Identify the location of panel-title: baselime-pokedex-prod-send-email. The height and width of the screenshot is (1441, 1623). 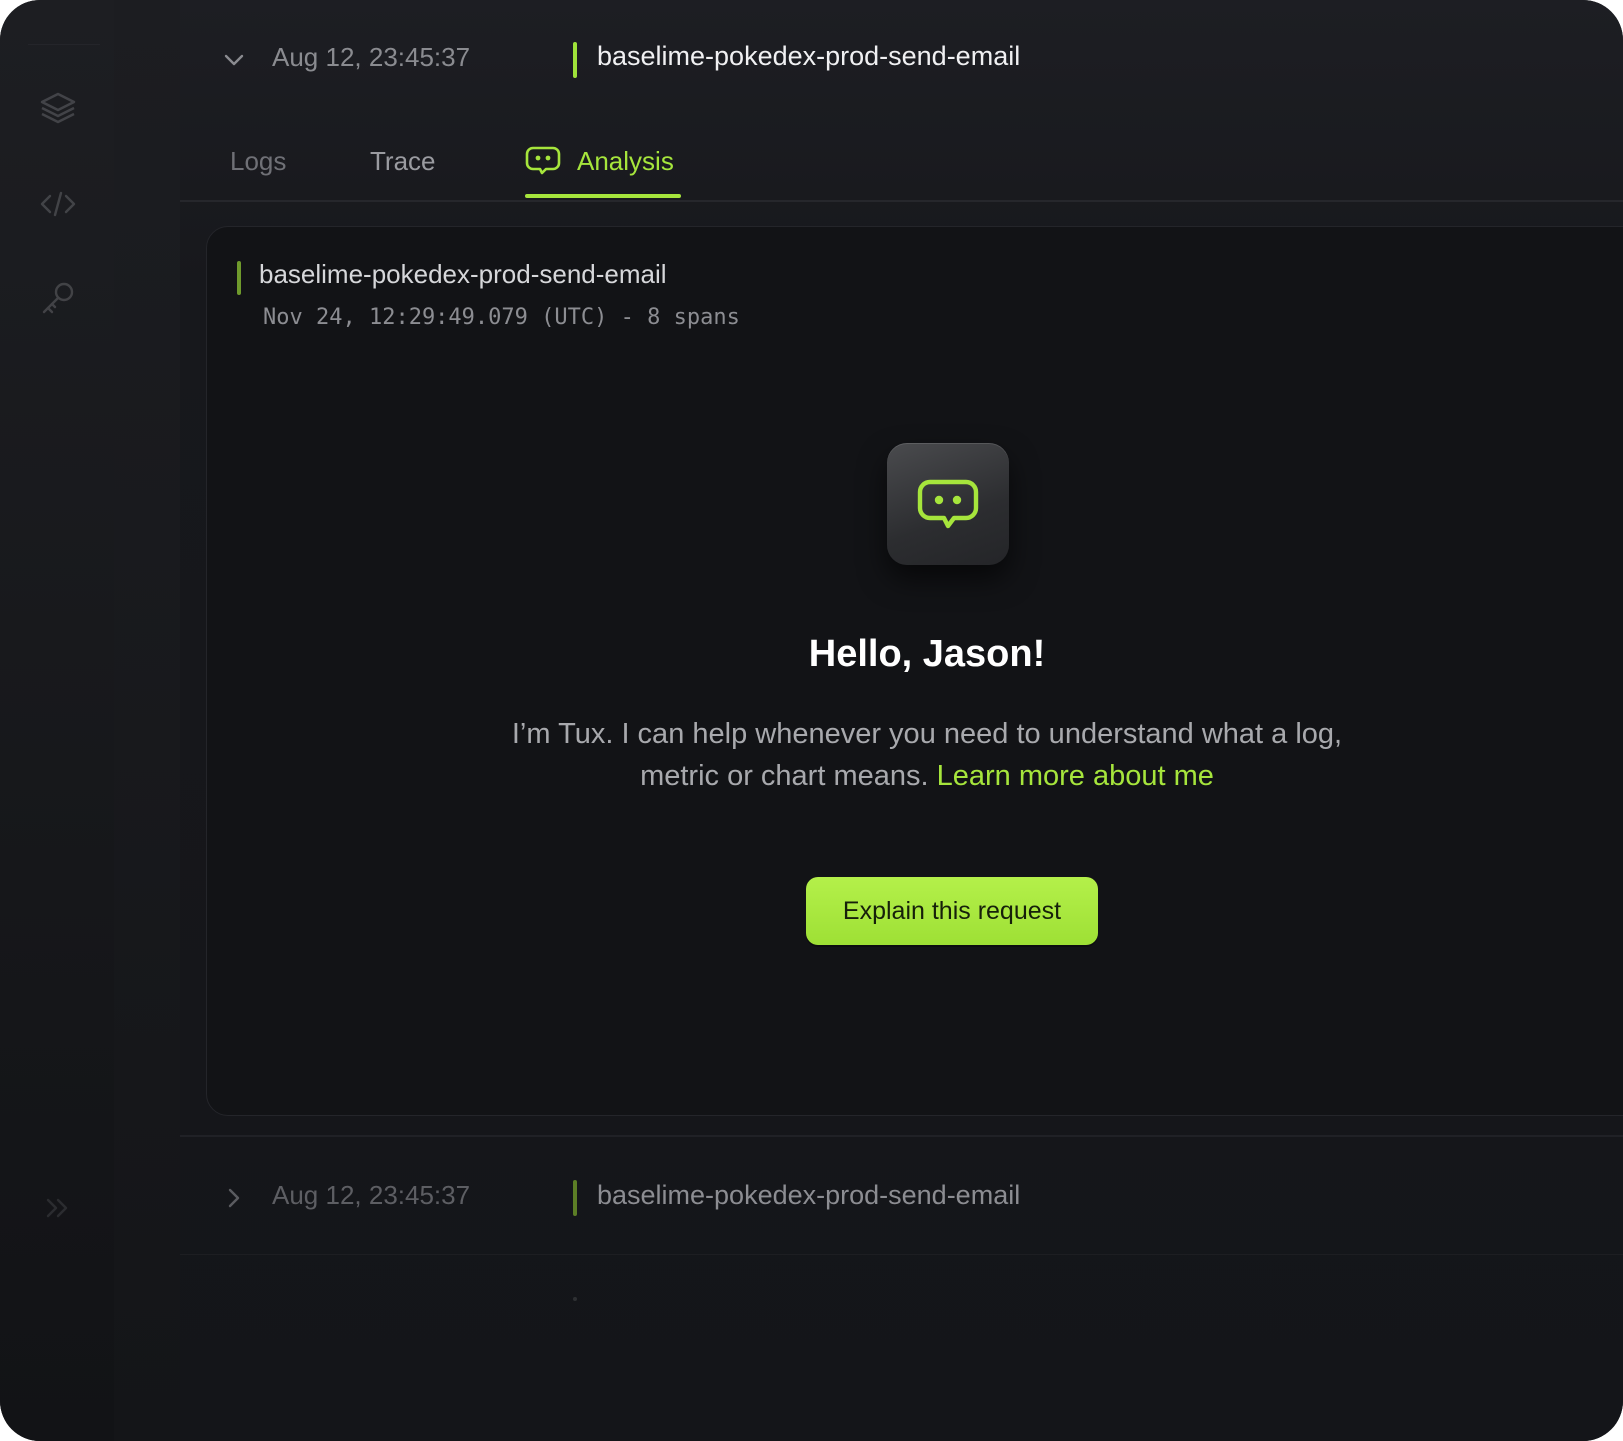
(463, 274).